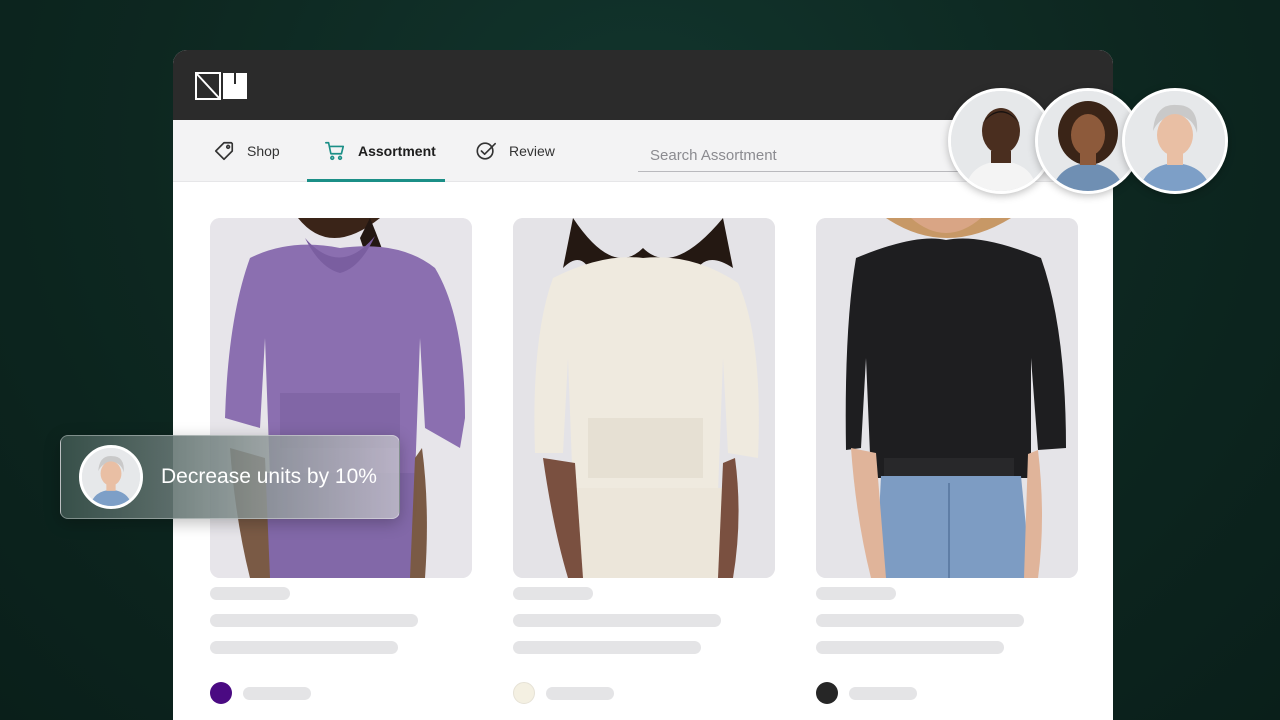 The width and height of the screenshot is (1280, 720). What do you see at coordinates (224, 151) in the screenshot?
I see `tag-icon` at bounding box center [224, 151].